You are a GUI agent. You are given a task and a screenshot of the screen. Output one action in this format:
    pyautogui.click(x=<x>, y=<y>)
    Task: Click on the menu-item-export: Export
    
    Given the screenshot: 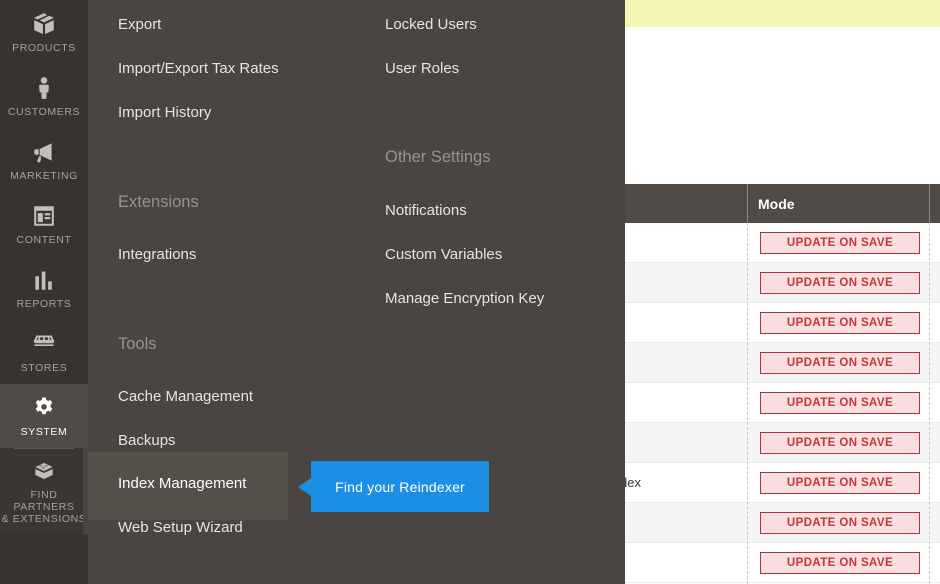 What is the action you would take?
    pyautogui.click(x=139, y=25)
    